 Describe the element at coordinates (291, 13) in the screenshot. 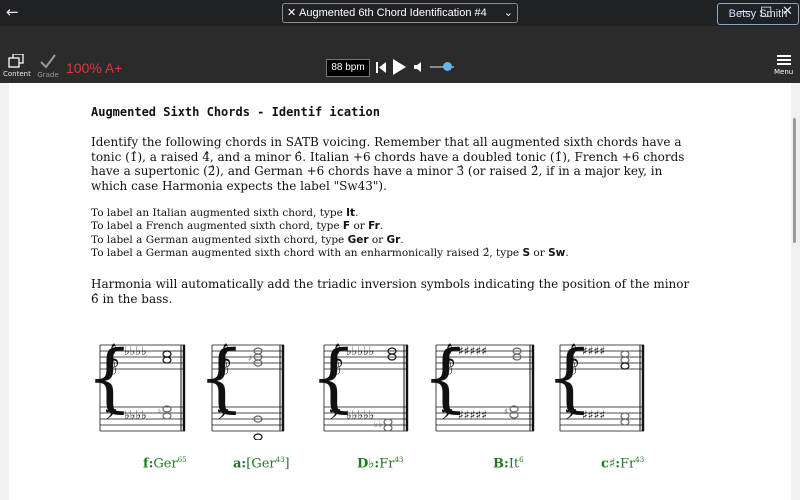

I see `close-assignment-icon: ✕` at that location.